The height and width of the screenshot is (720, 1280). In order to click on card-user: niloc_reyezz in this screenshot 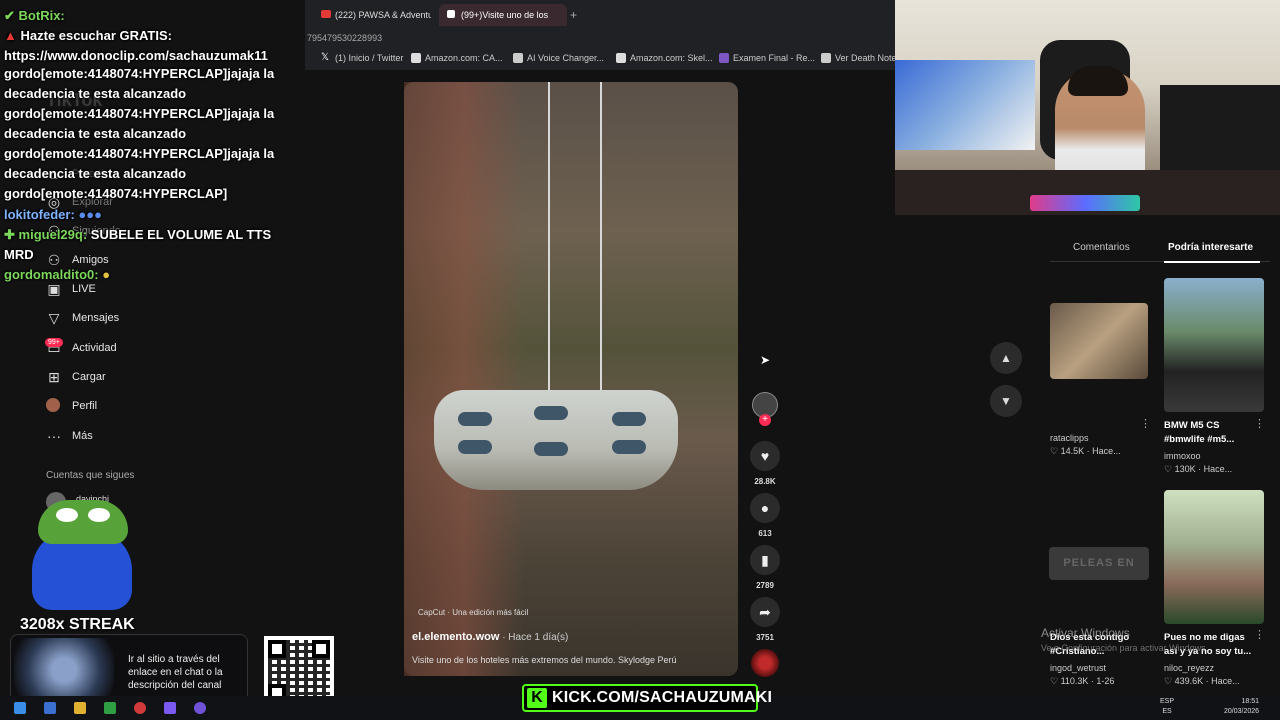, I will do `click(1189, 668)`.